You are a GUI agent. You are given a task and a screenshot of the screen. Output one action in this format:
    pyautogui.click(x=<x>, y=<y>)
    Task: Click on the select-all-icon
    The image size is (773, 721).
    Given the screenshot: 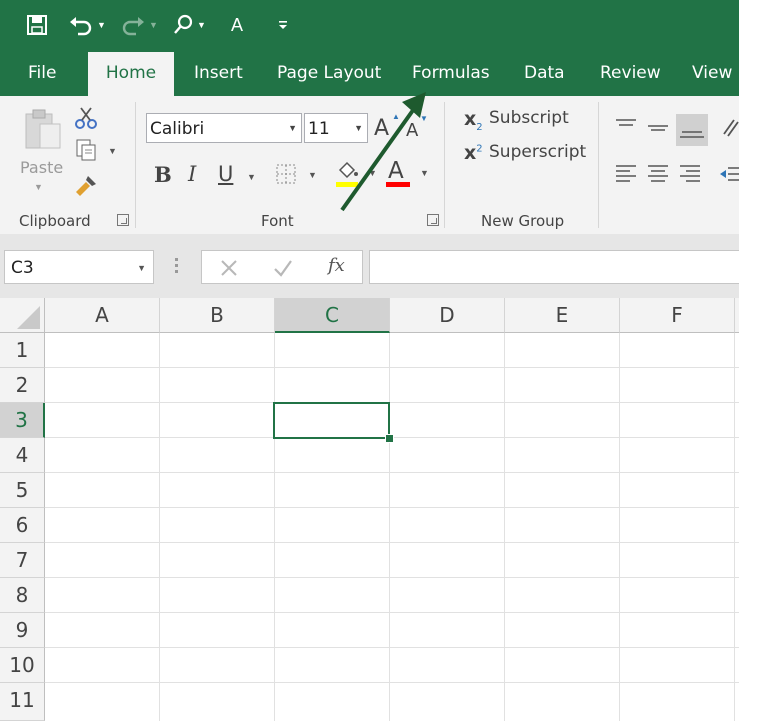 What is the action you would take?
    pyautogui.click(x=28, y=317)
    